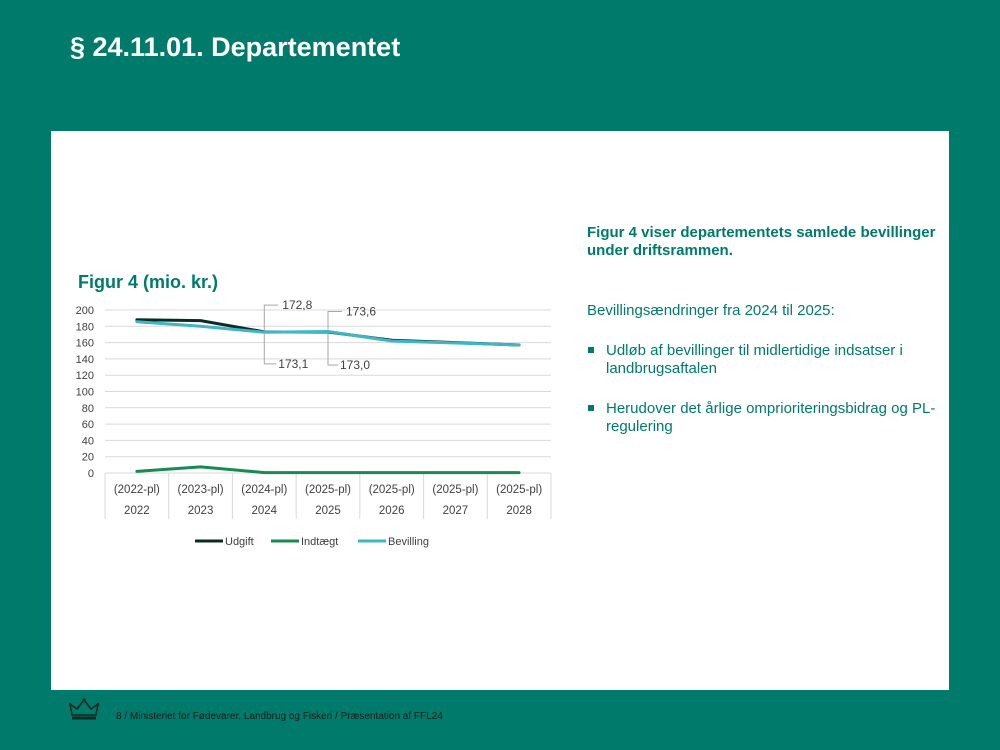 The width and height of the screenshot is (1000, 750). I want to click on x-tick-label: (2024-pl), so click(264, 490).